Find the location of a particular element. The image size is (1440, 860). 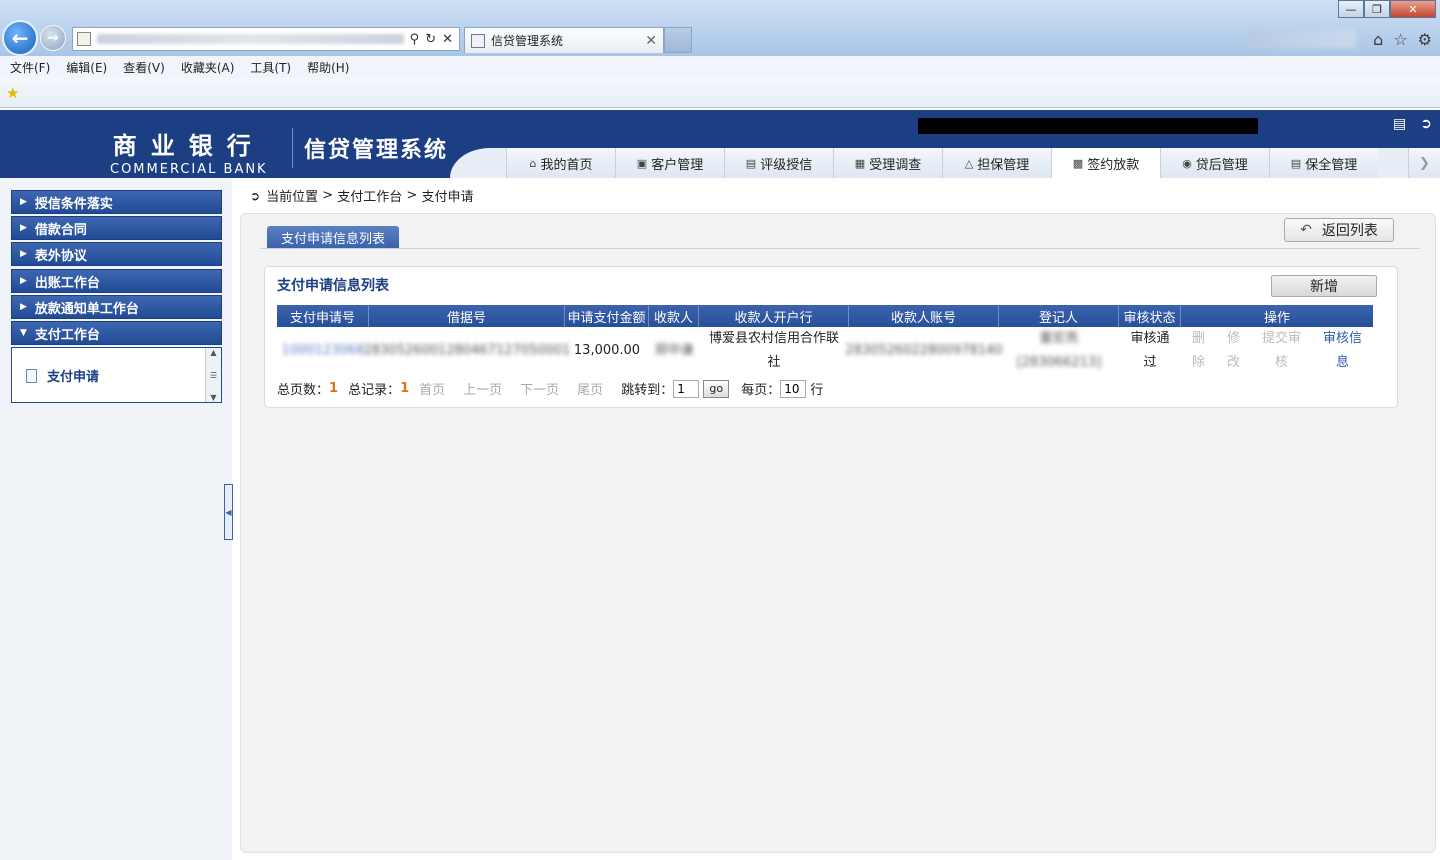

bank-logo: 商业银行 COMMERCIAL BANK is located at coordinates (189, 151).